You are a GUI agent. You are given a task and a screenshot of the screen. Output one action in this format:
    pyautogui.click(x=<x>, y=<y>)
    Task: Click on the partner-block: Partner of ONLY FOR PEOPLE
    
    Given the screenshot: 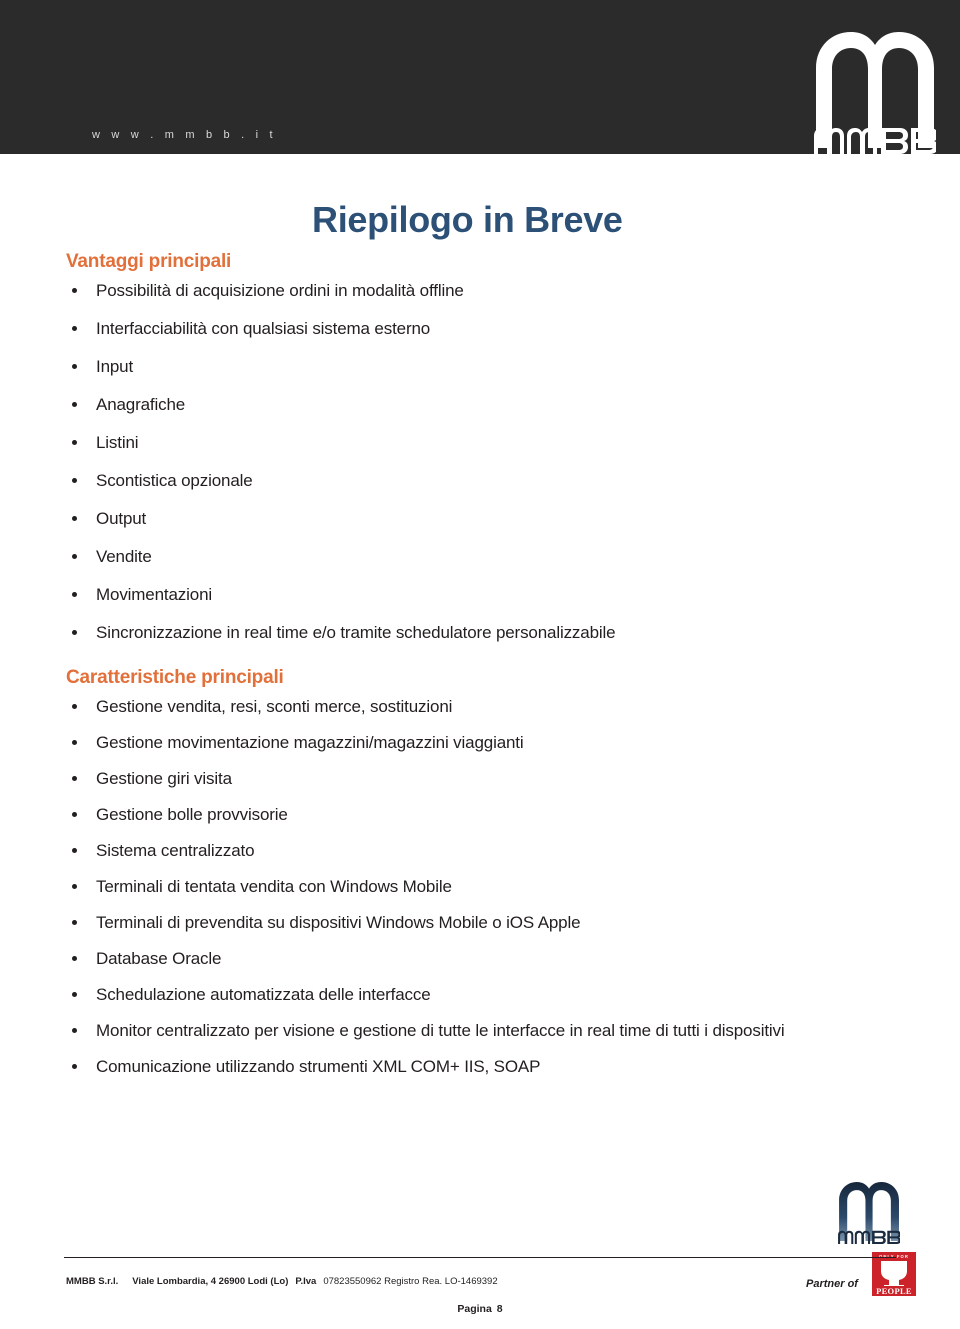 What is the action you would take?
    pyautogui.click(x=870, y=1275)
    